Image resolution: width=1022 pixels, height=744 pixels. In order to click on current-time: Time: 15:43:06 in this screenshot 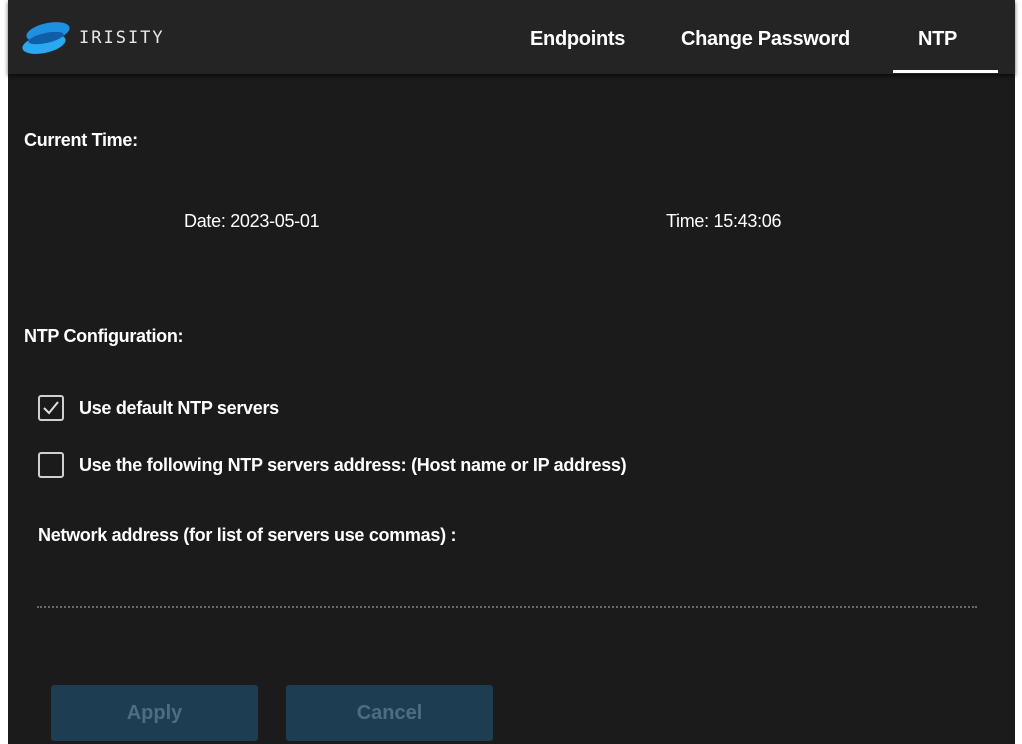, I will do `click(724, 221)`.